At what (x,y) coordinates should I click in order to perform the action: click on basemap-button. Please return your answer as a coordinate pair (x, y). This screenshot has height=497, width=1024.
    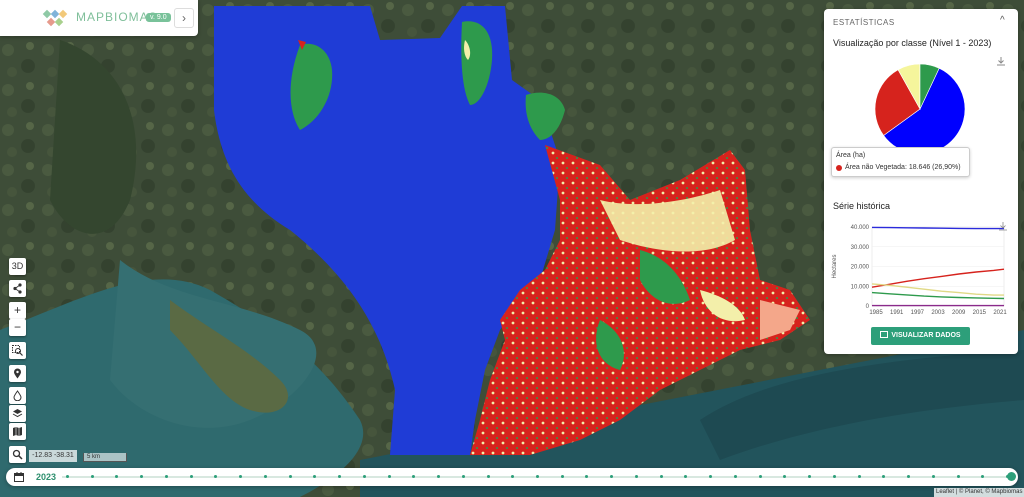
    Looking at the image, I should click on (17, 431).